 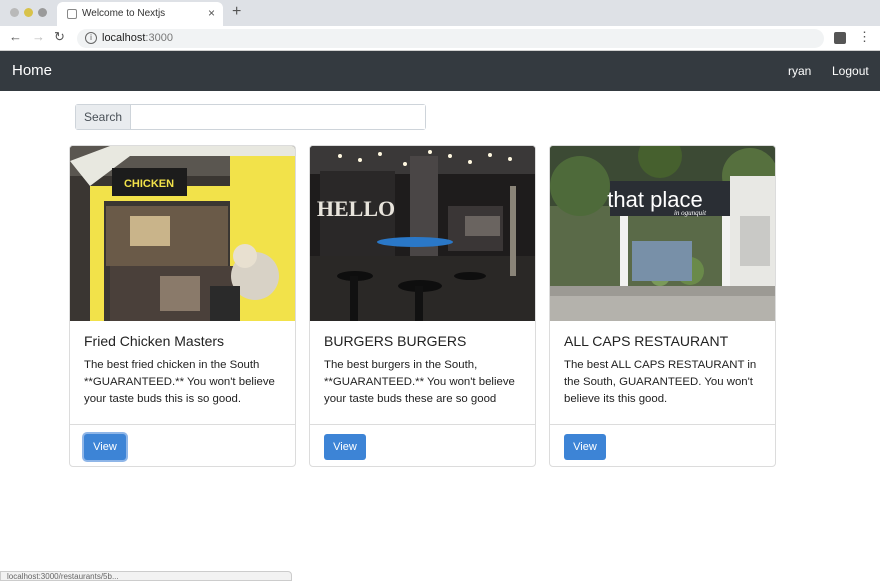 I want to click on url-port: :3000, so click(x=159, y=38).